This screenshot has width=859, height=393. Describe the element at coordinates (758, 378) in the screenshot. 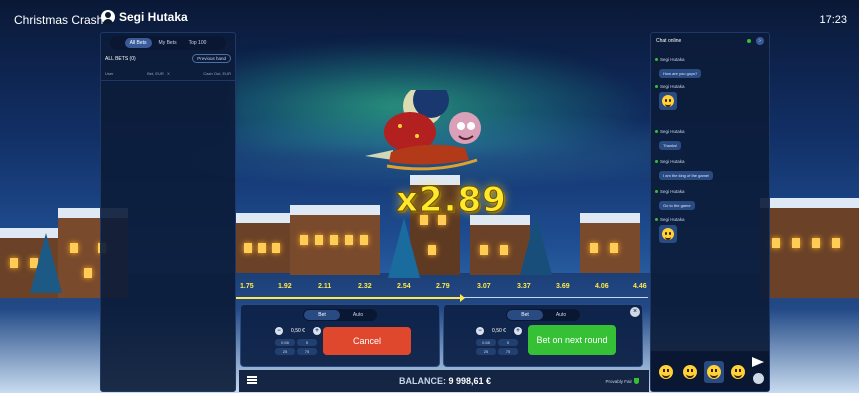

I see `emoji-toggle-icon` at that location.